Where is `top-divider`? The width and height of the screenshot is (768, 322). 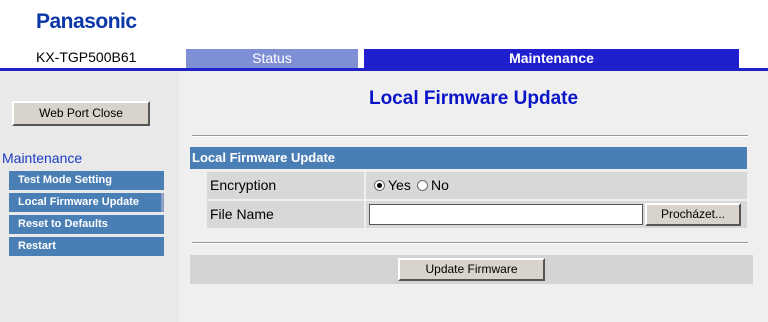 top-divider is located at coordinates (470, 136).